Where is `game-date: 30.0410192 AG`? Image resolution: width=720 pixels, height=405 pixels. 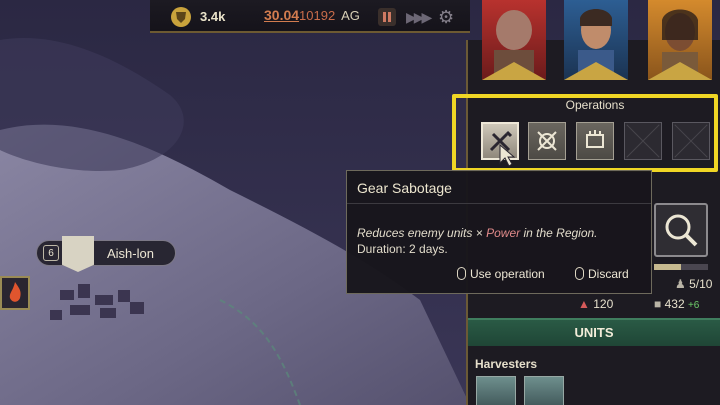
game-date: 30.0410192 AG is located at coordinates (312, 15).